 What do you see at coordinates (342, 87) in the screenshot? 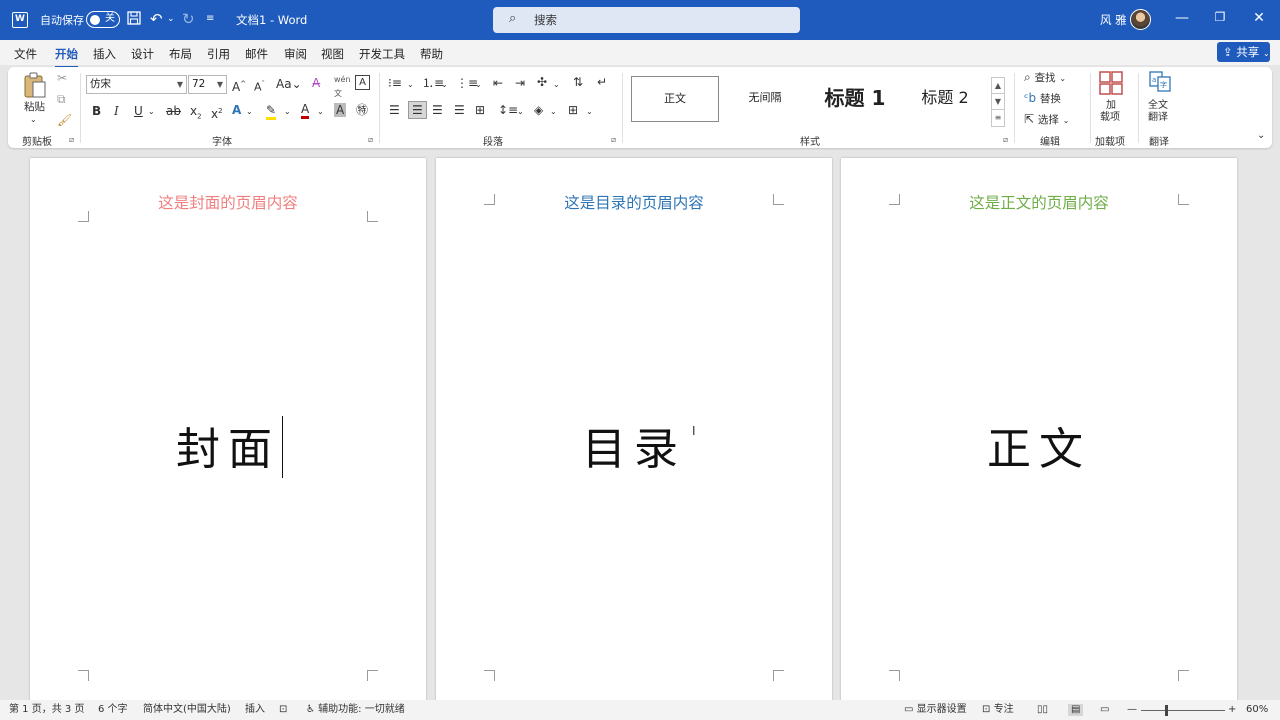
I see `phonetic-guide-icon: wén 文` at bounding box center [342, 87].